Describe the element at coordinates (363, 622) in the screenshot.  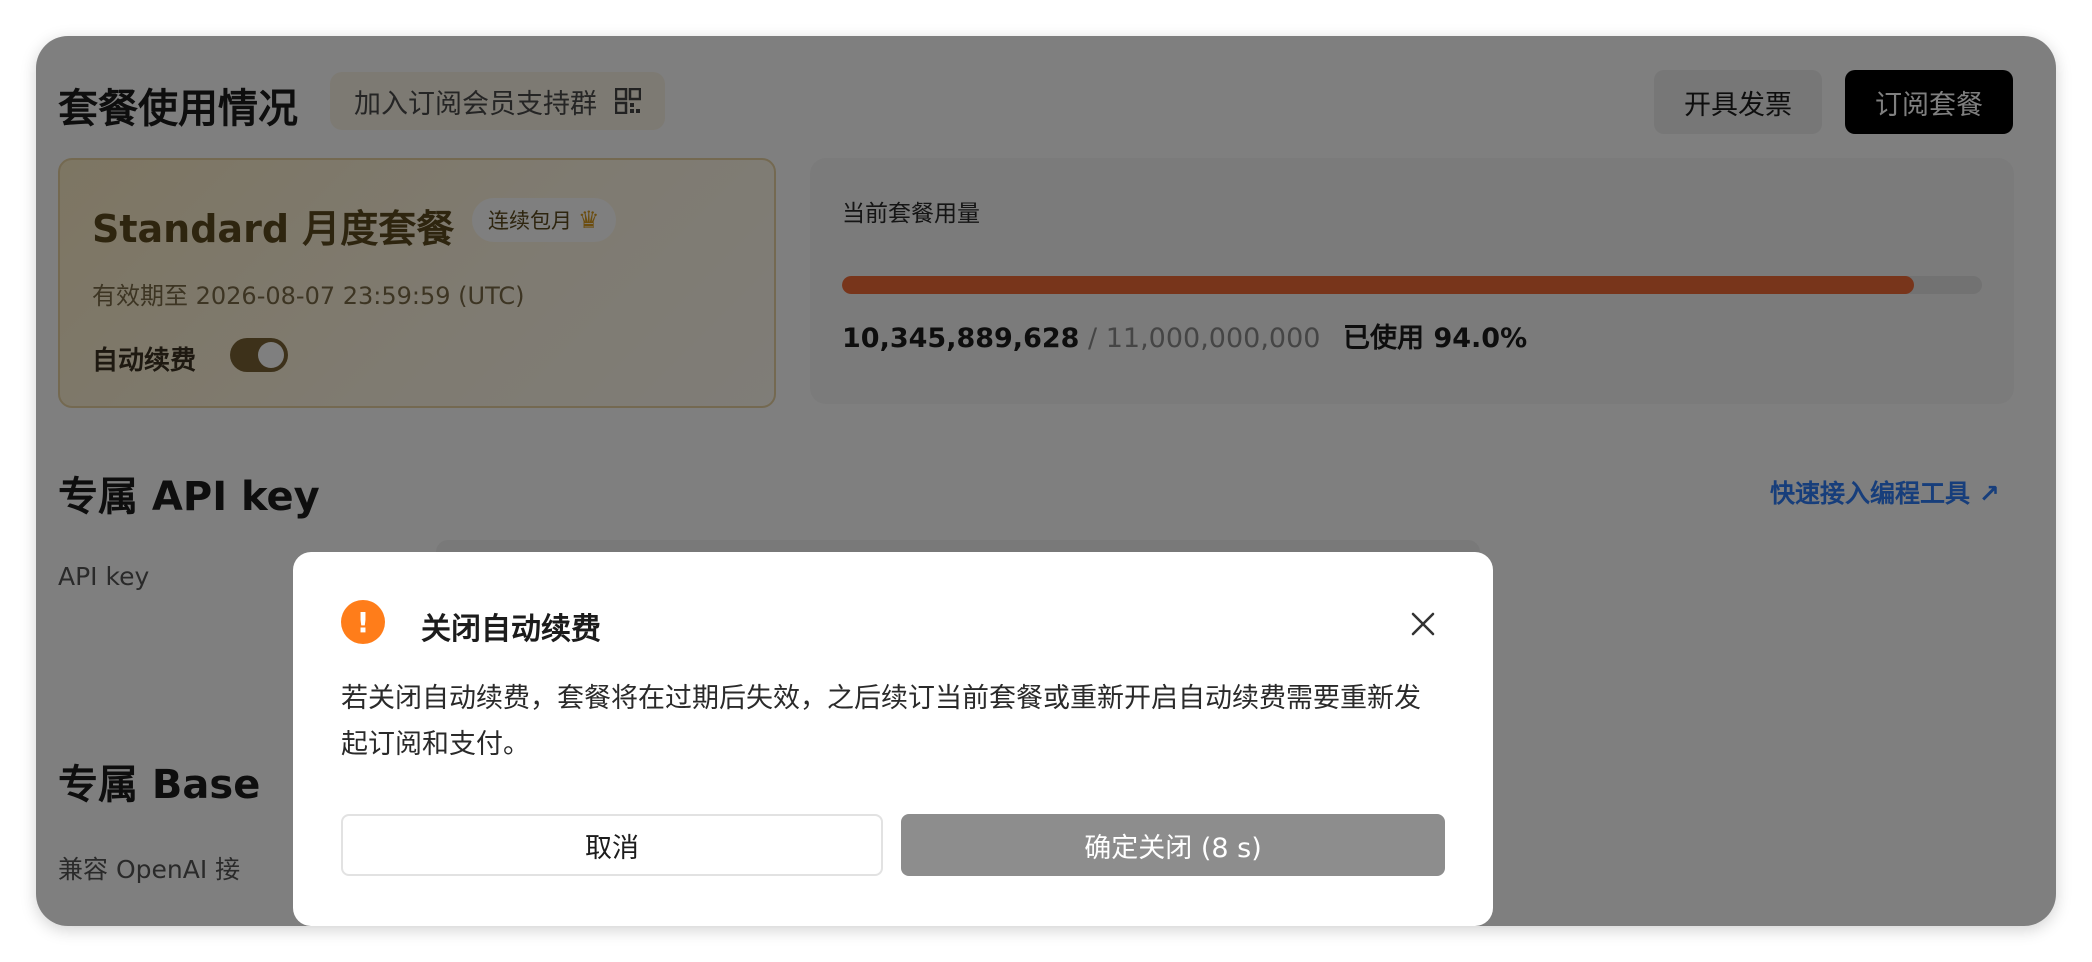
I see `warning-icon: !` at that location.